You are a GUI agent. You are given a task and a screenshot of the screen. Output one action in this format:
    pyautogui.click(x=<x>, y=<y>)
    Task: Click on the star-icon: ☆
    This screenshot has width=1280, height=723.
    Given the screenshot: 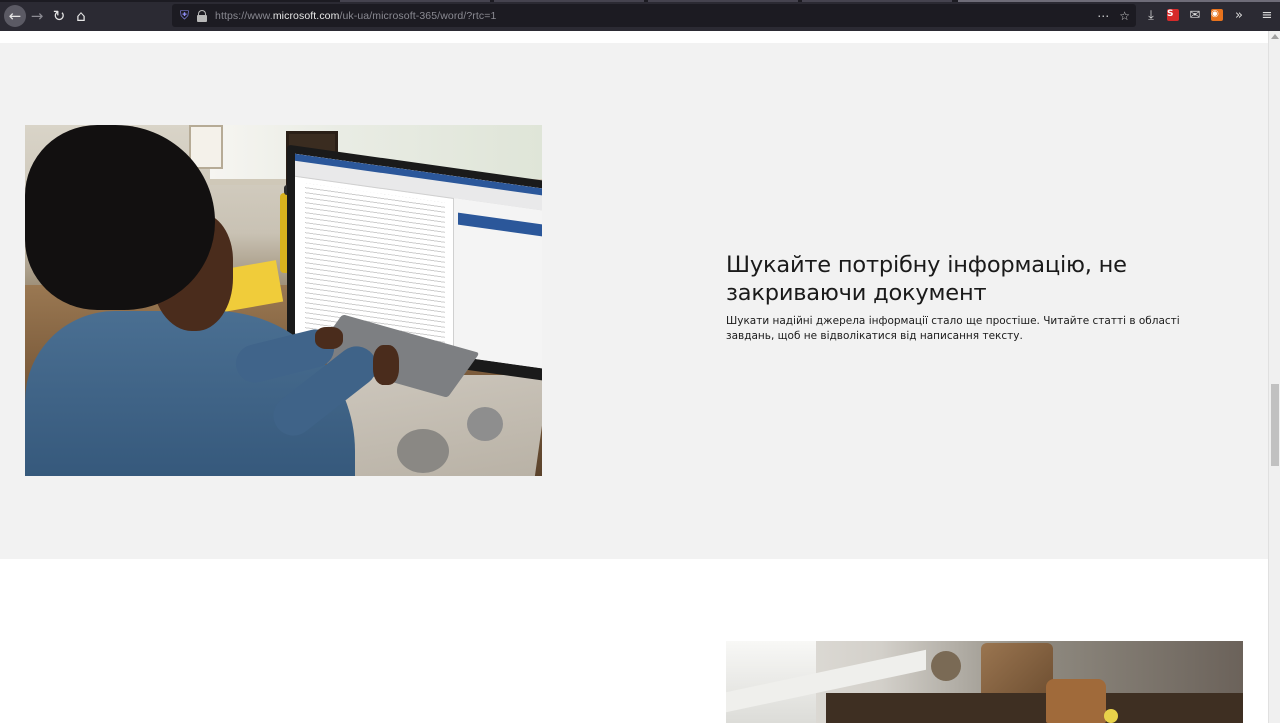 What is the action you would take?
    pyautogui.click(x=1124, y=16)
    